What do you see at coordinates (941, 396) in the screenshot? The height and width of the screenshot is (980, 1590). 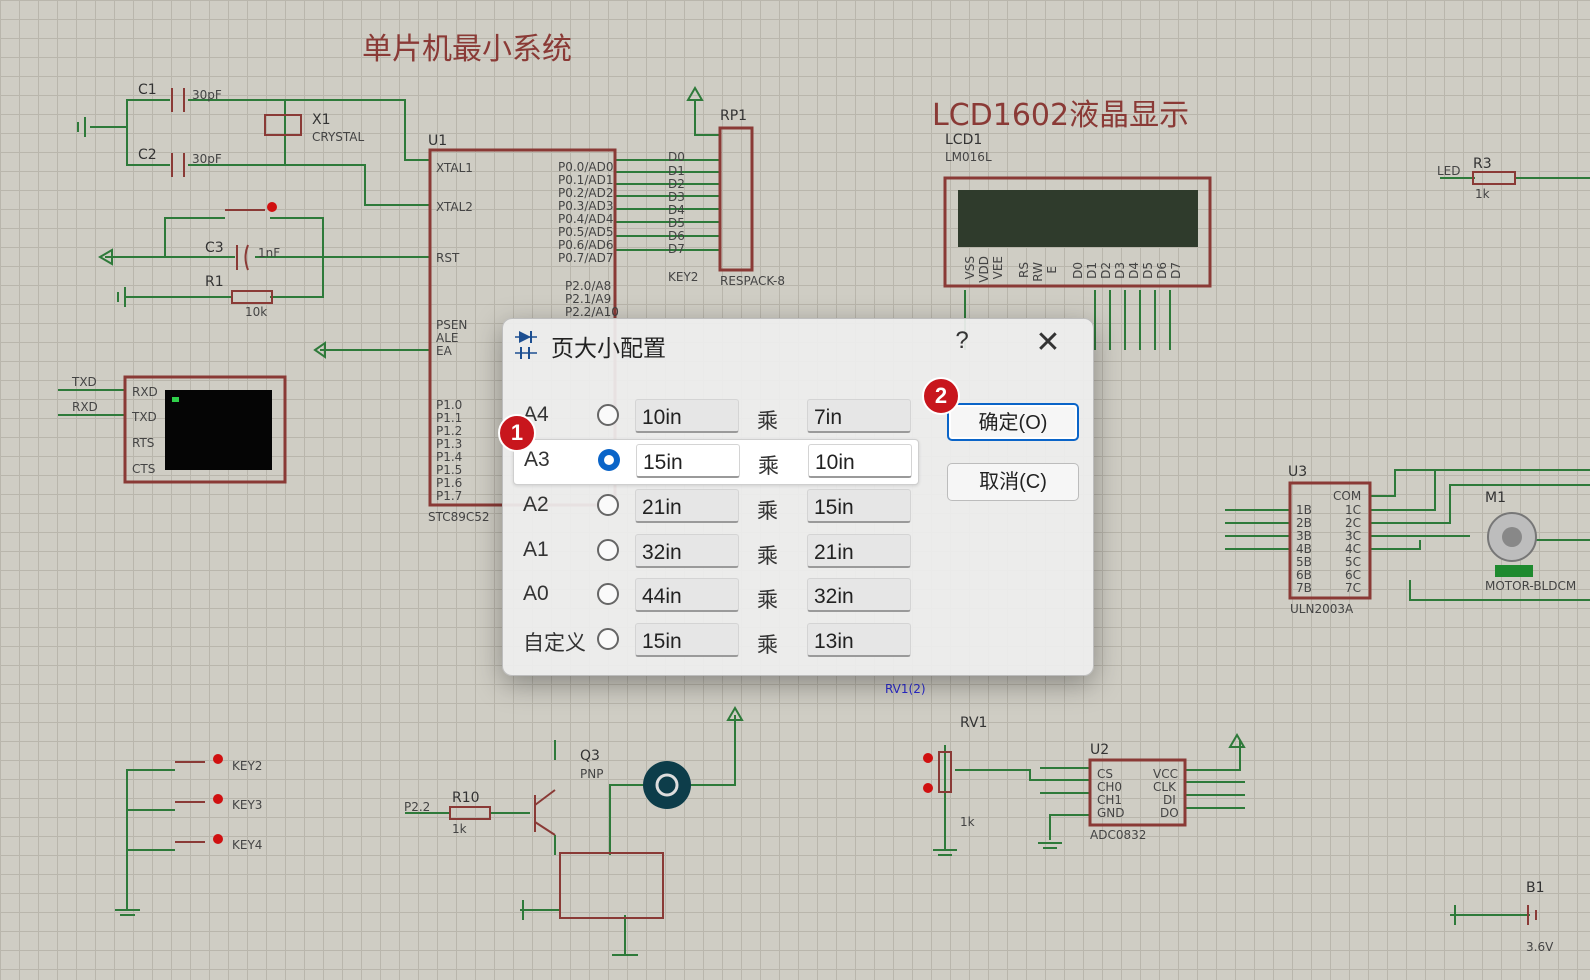 I see `step-badge-2: 2` at bounding box center [941, 396].